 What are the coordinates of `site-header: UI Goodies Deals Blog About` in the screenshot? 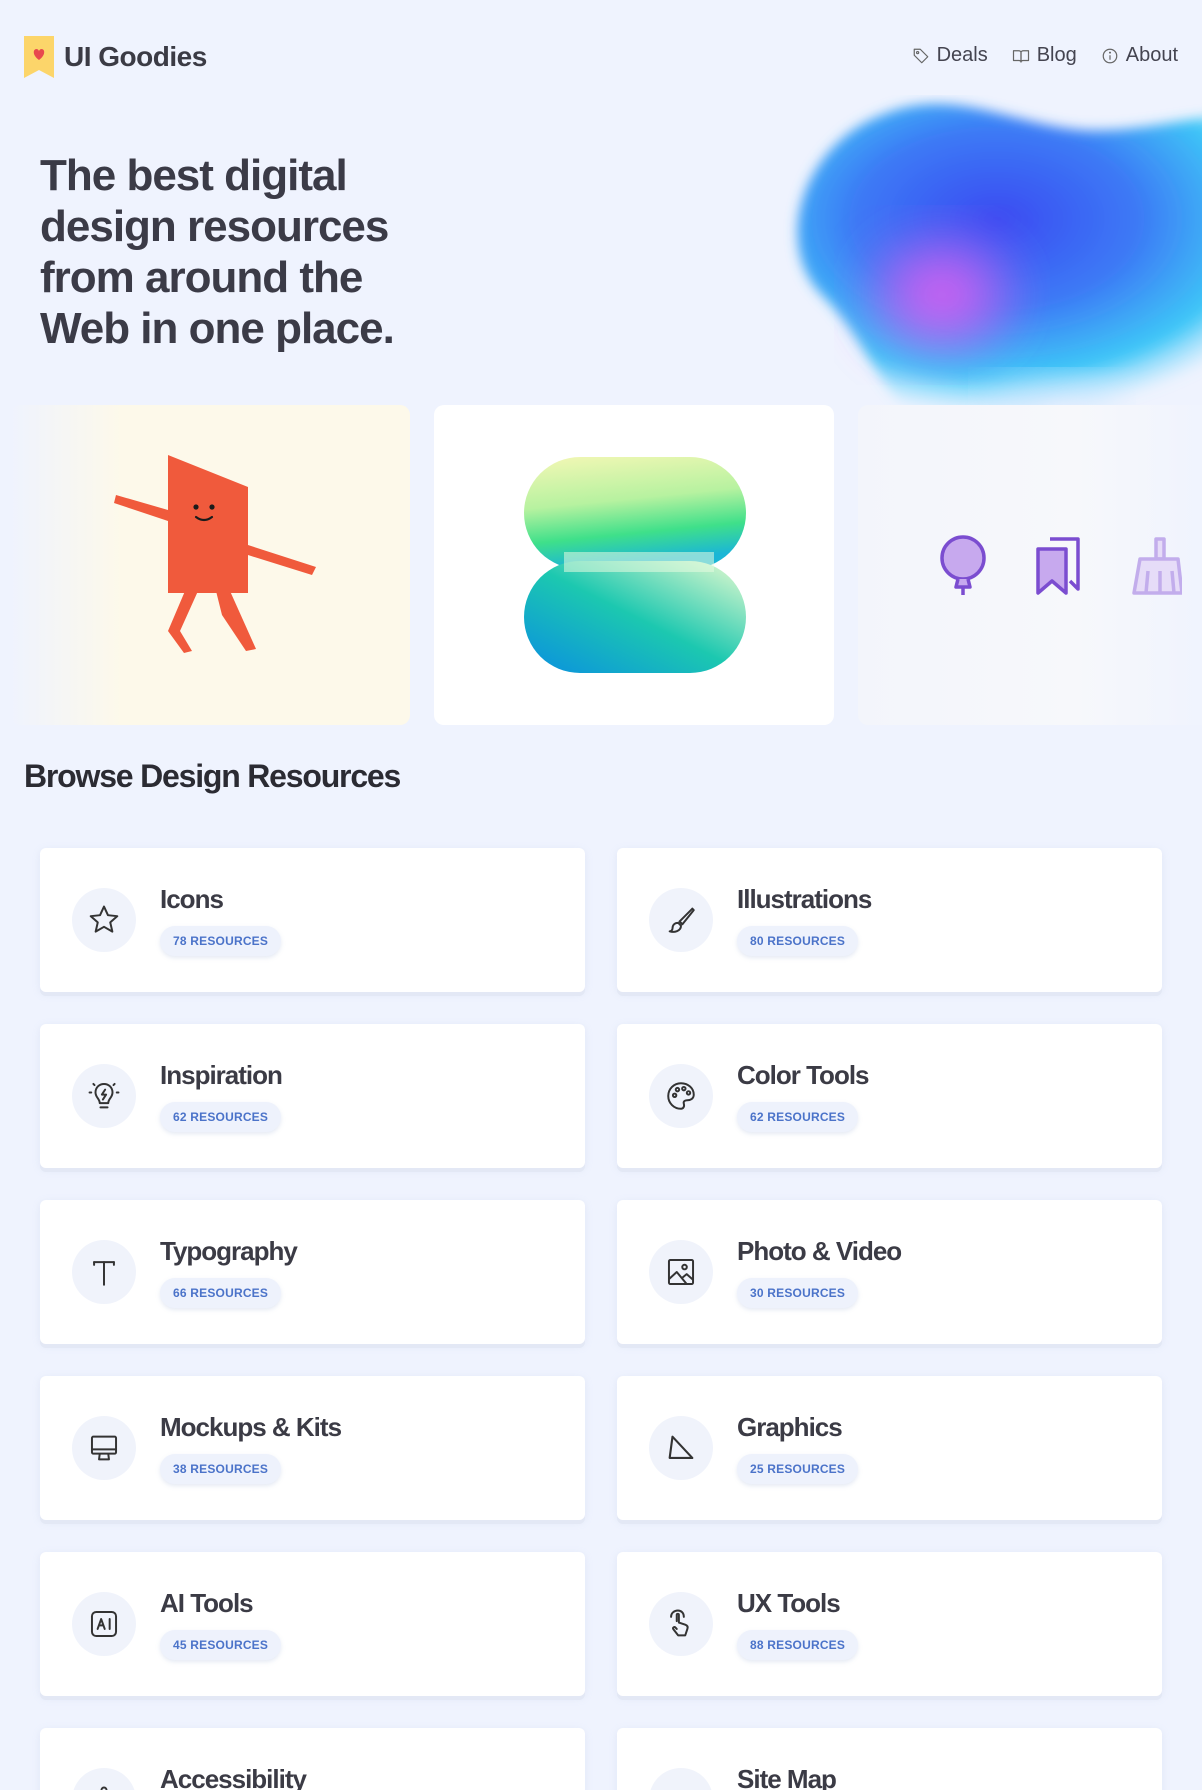 It's located at (601, 56).